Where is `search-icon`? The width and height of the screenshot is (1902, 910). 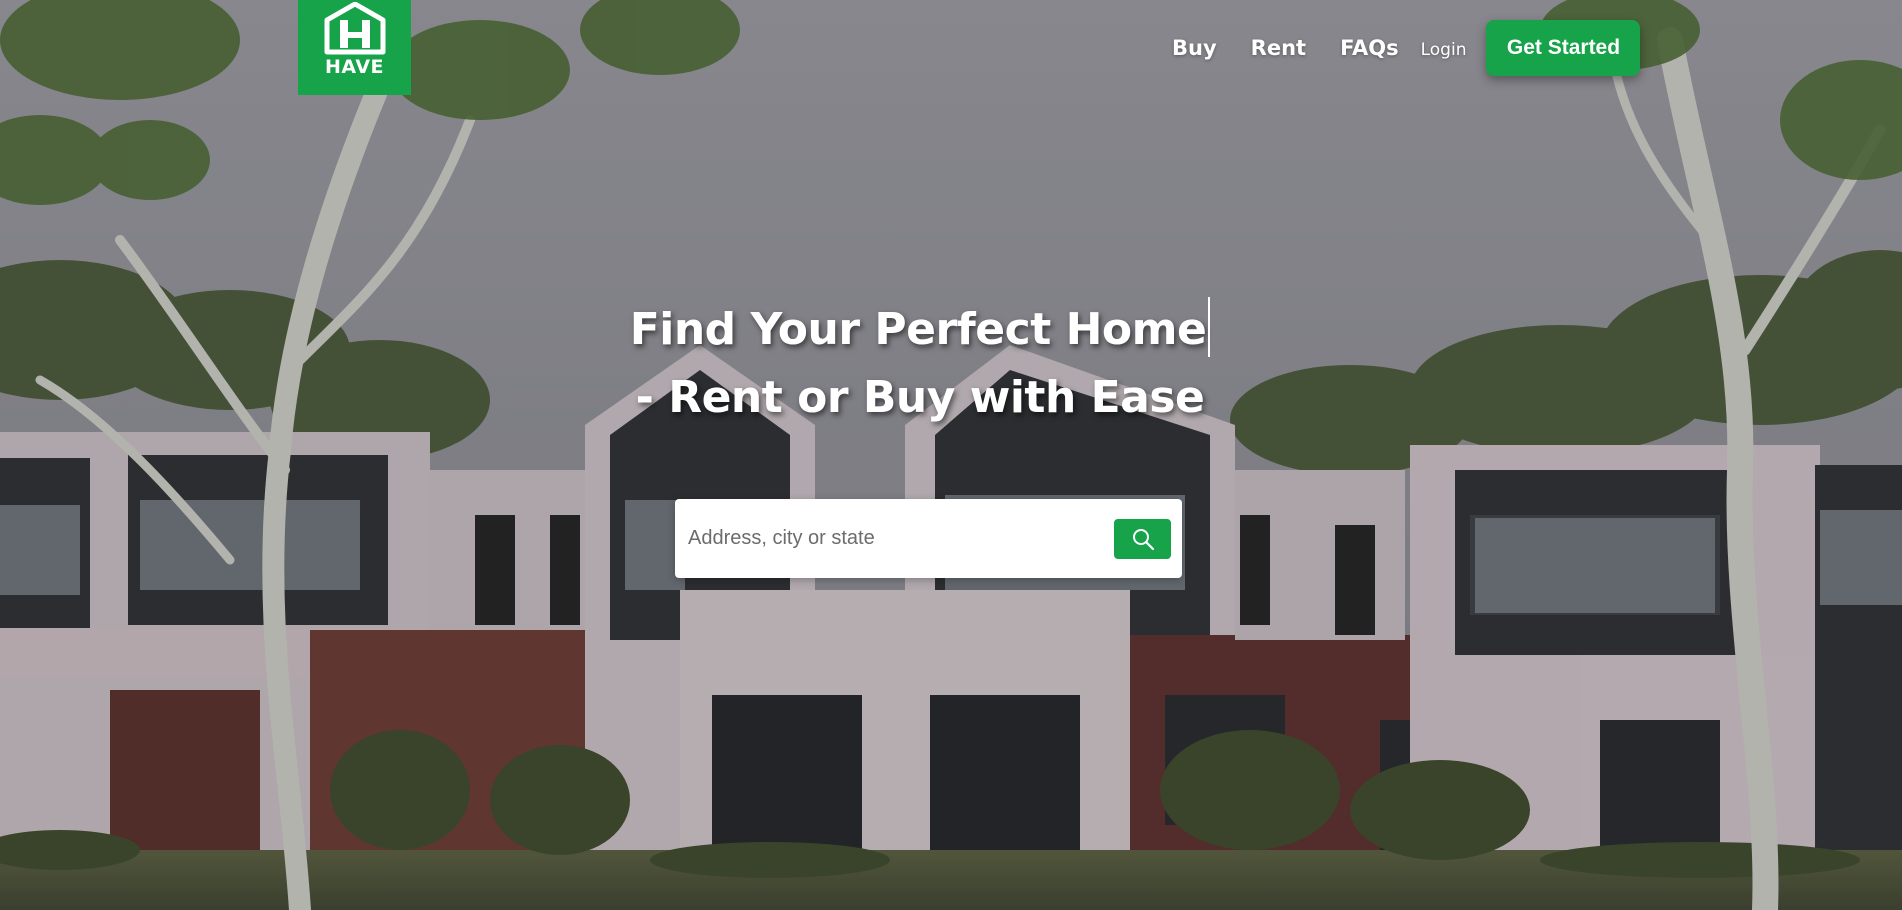 search-icon is located at coordinates (1143, 539).